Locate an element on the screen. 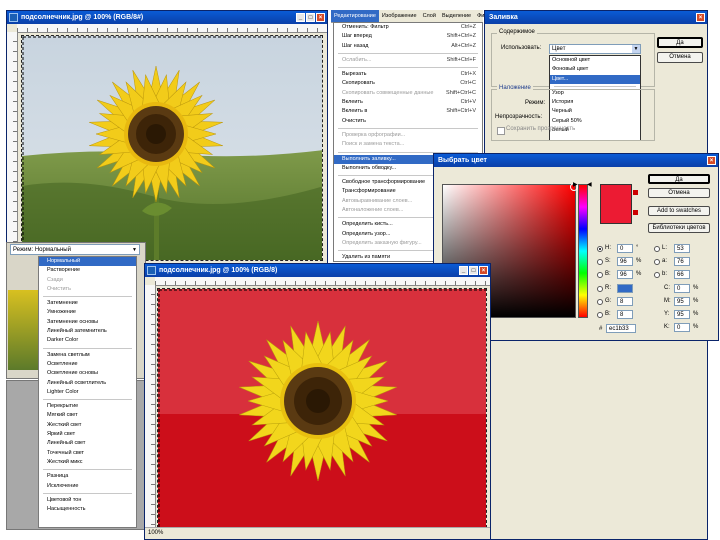 The width and height of the screenshot is (720, 540). edit-menu-item-shortcut: Ctrl+V is located at coordinates (468, 102).